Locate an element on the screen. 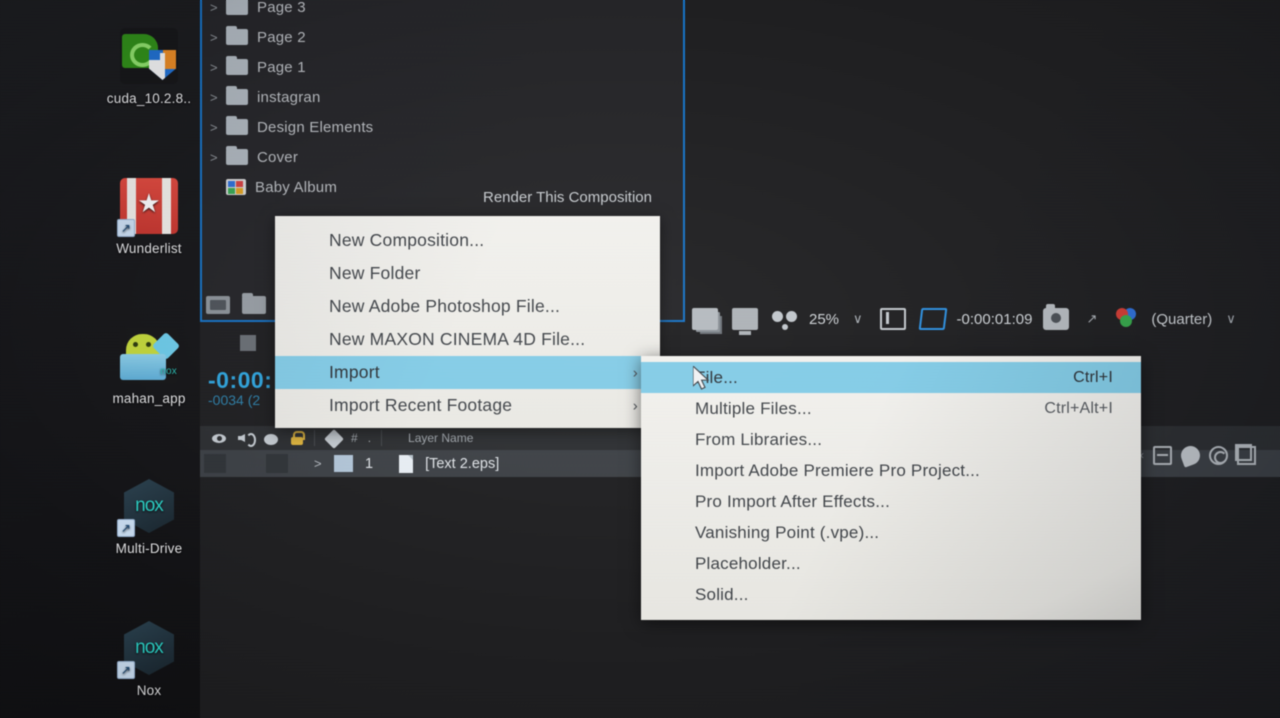  timeline-frame-readout: -0034 (2 is located at coordinates (234, 400).